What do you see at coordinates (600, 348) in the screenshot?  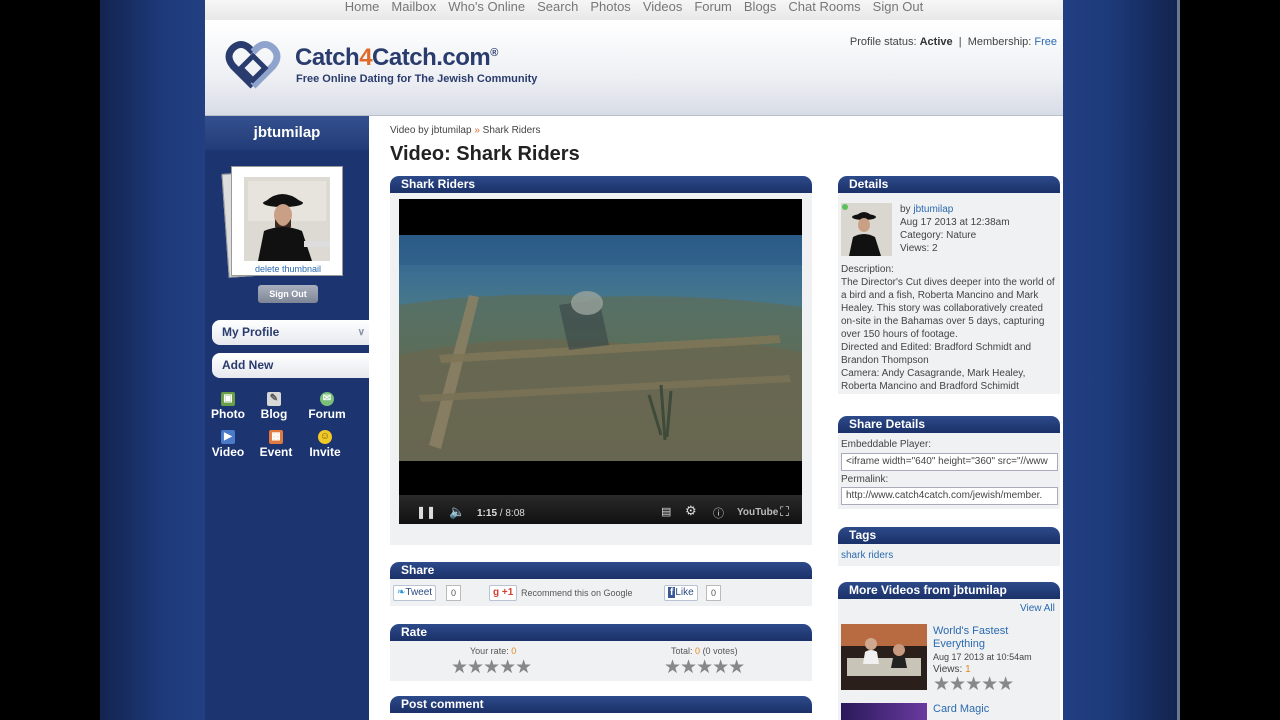 I see `video-frame` at bounding box center [600, 348].